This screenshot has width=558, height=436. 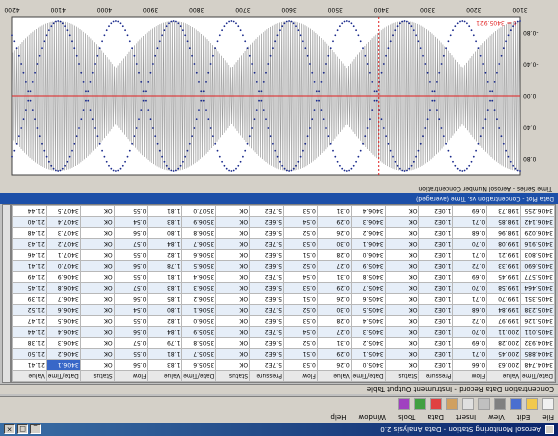 What do you see at coordinates (198, 365) in the screenshot?
I see `table-cell: 3505.6` at bounding box center [198, 365].